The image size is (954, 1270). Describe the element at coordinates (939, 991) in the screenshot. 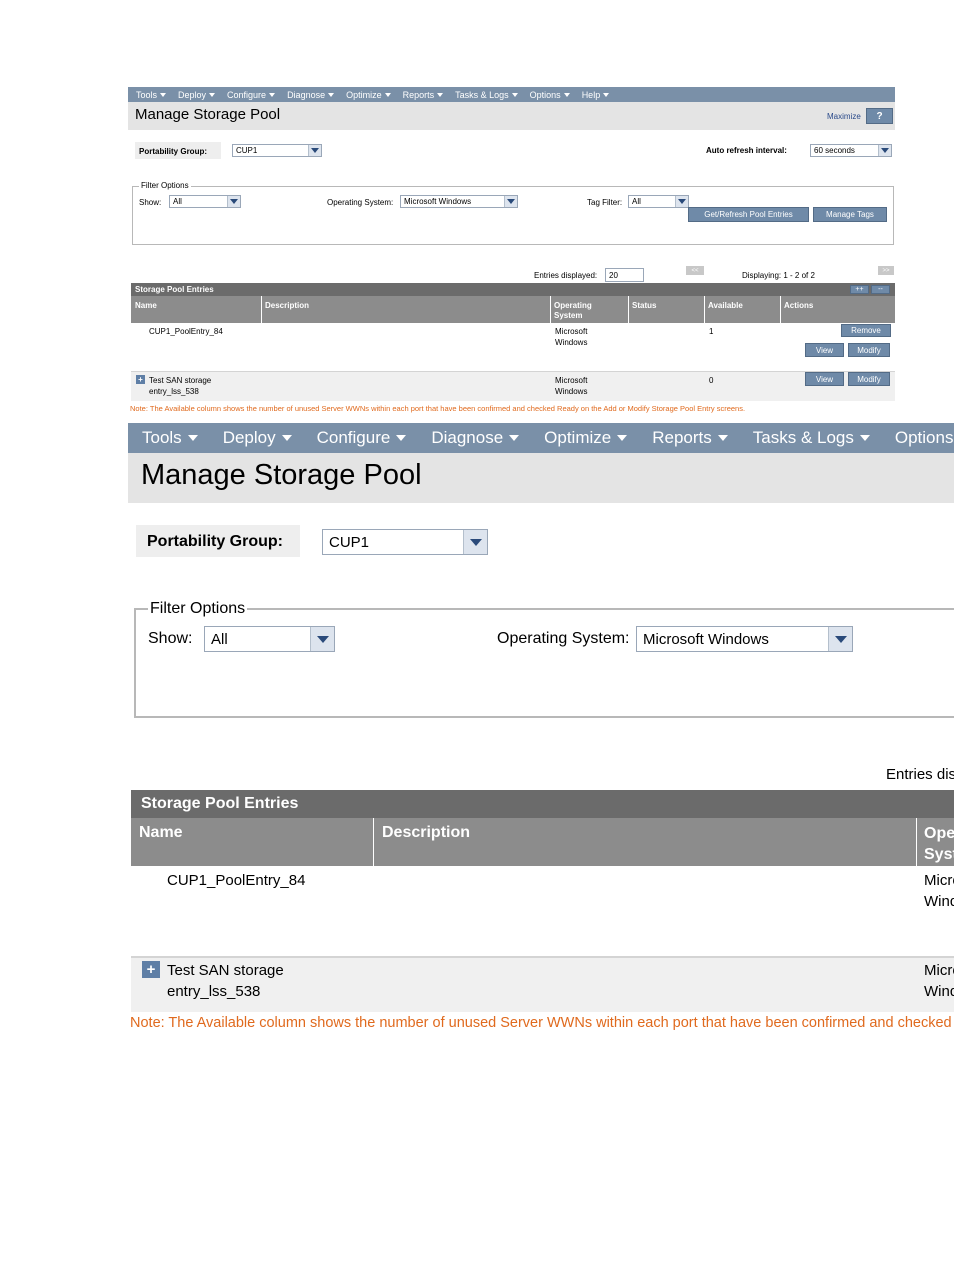

I see `row2-os-line2: Windows` at that location.